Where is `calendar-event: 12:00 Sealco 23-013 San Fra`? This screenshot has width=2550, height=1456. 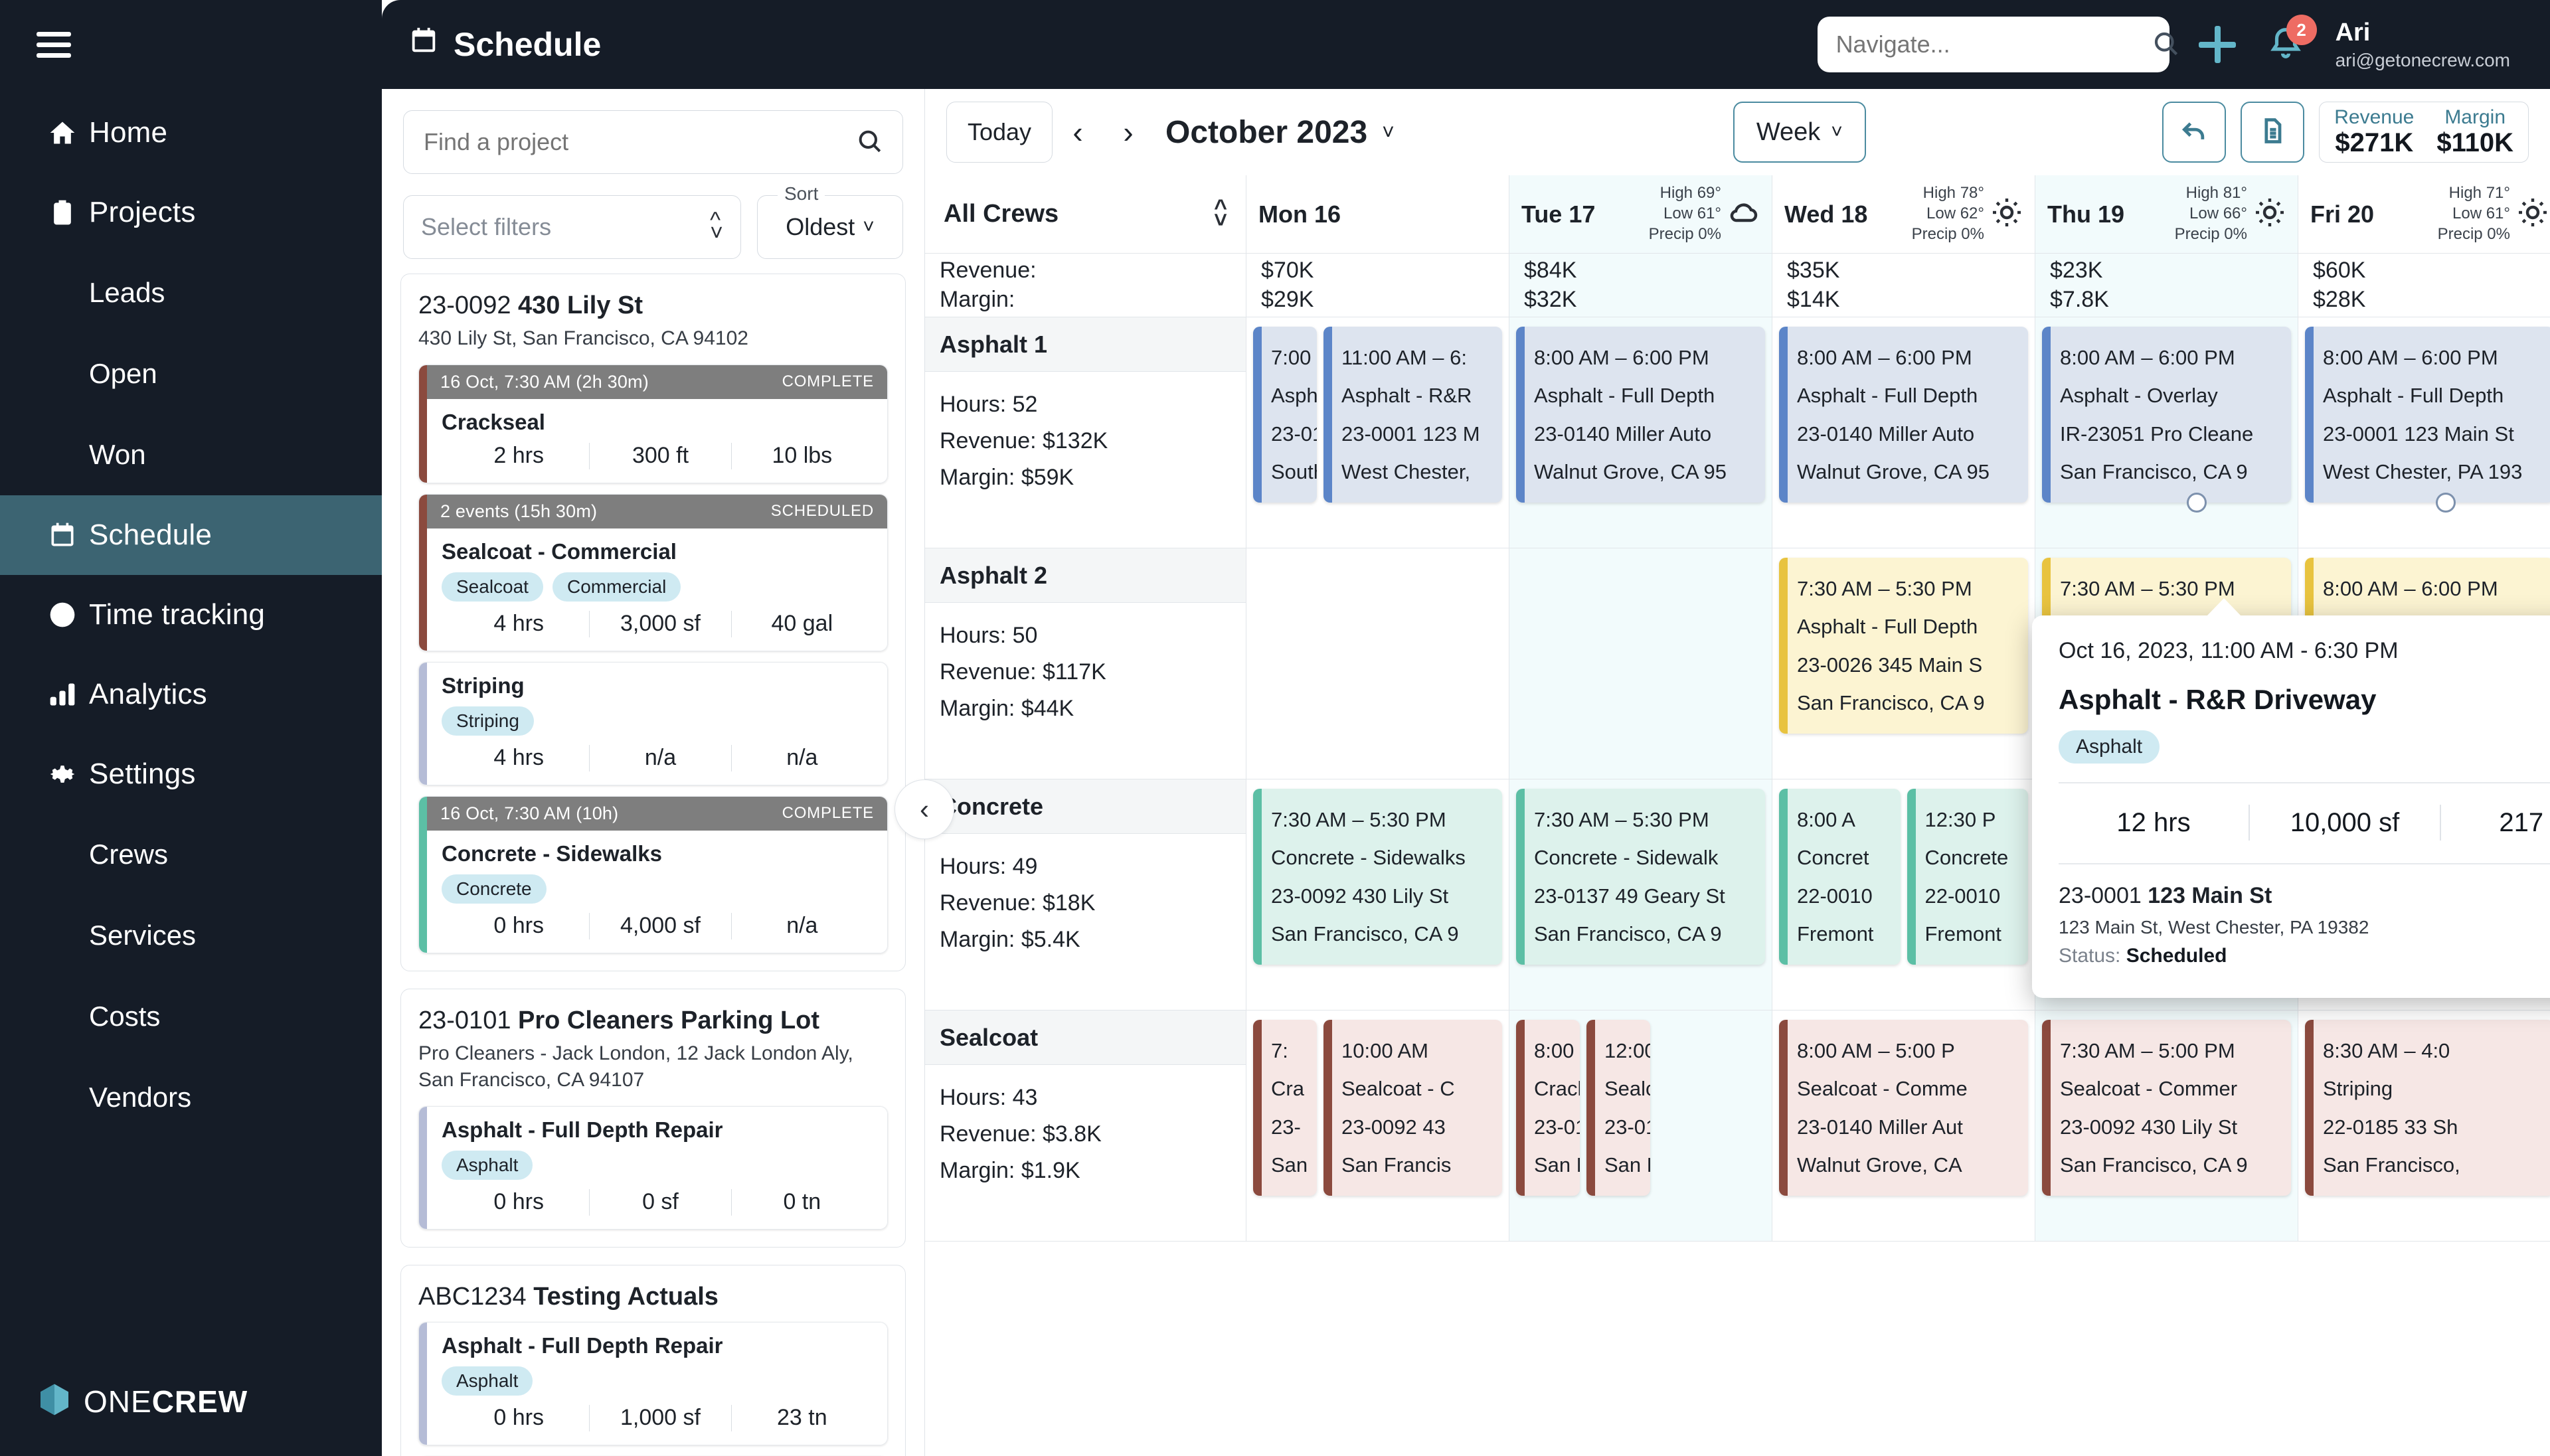
calendar-event: 12:00 Sealco 23-013 San Fra is located at coordinates (1618, 1108).